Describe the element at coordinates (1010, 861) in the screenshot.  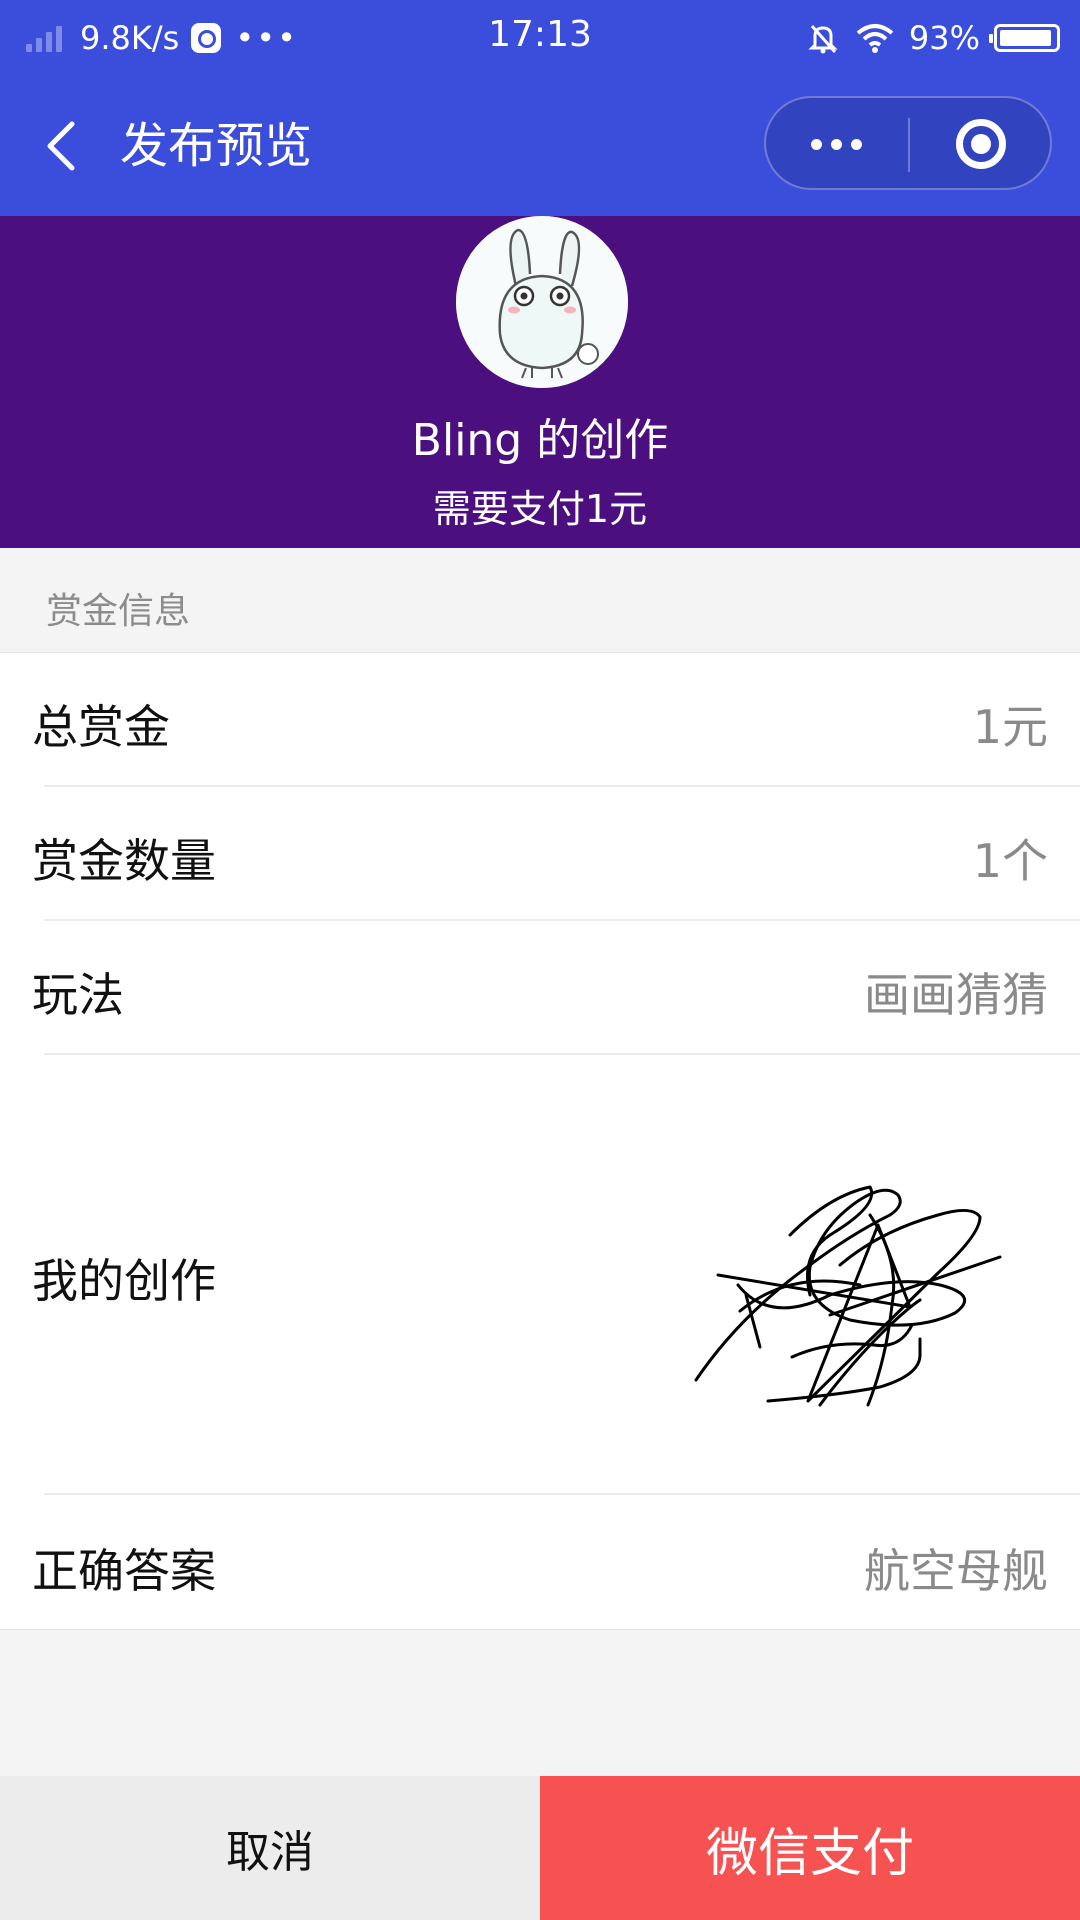
I see `row-value: 1个` at that location.